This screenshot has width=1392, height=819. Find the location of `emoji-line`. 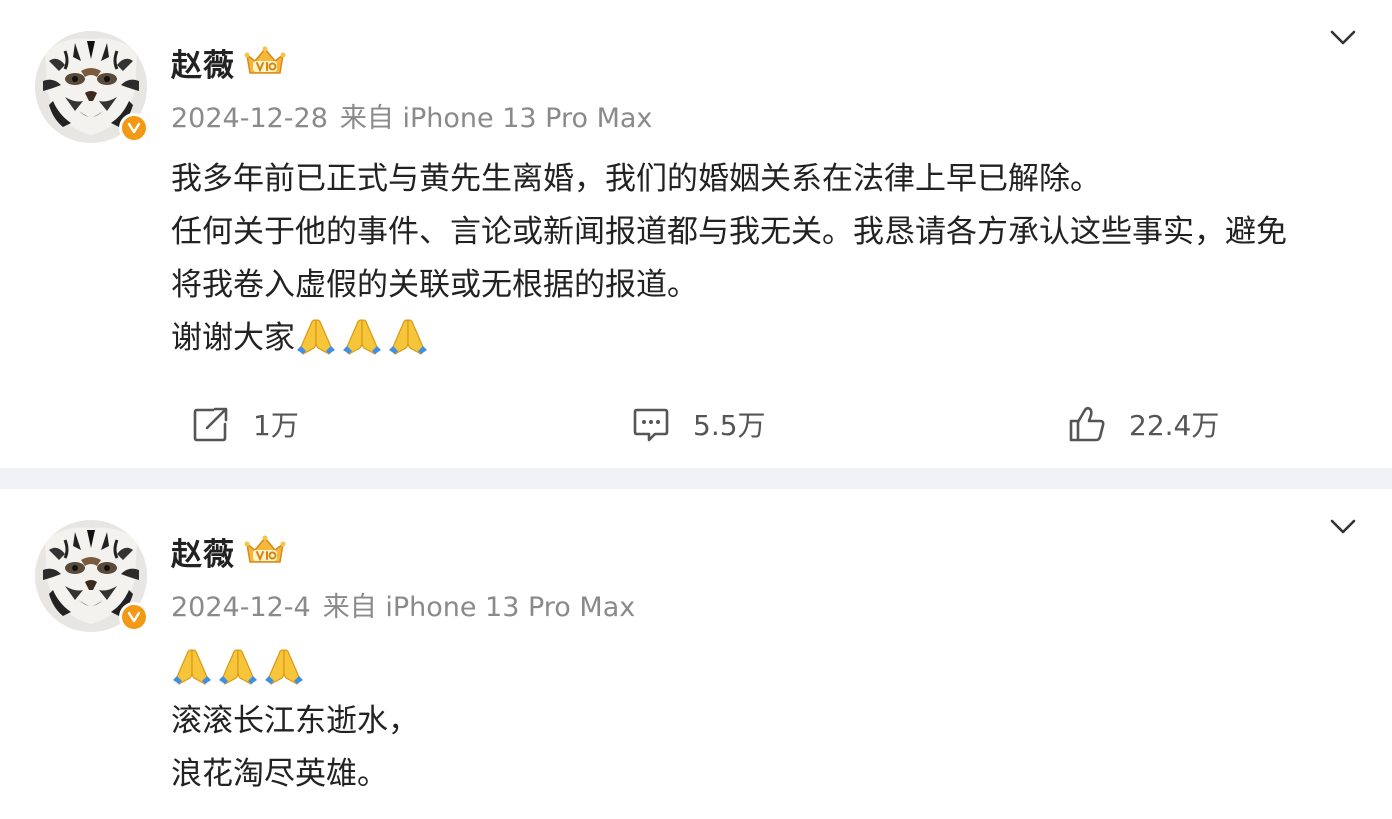

emoji-line is located at coordinates (771, 668).